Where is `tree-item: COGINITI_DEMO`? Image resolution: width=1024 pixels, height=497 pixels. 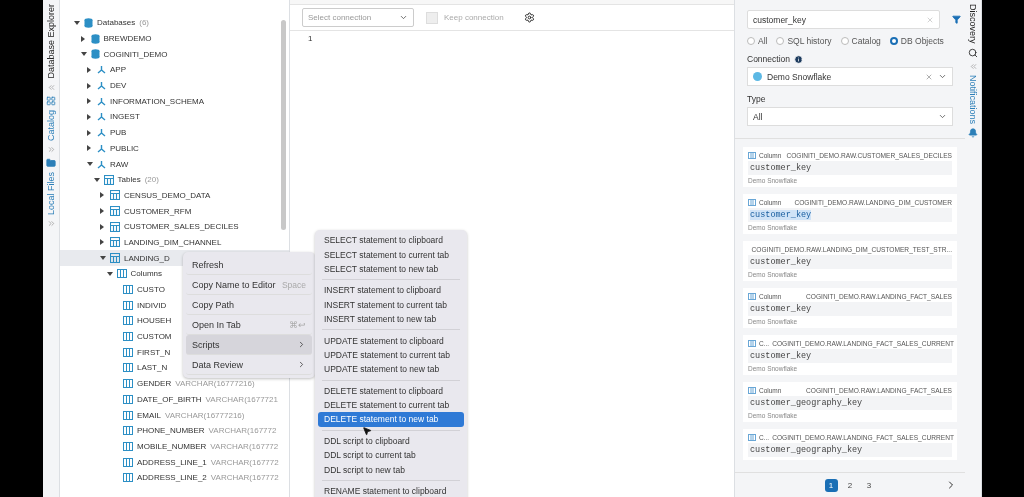
tree-item: COGINITI_DEMO is located at coordinates (174, 54).